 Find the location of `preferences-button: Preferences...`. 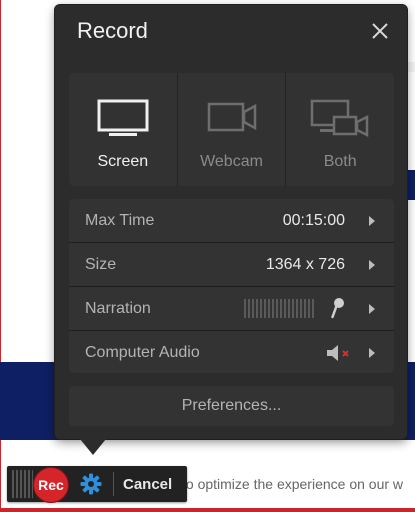

preferences-button: Preferences... is located at coordinates (231, 406).